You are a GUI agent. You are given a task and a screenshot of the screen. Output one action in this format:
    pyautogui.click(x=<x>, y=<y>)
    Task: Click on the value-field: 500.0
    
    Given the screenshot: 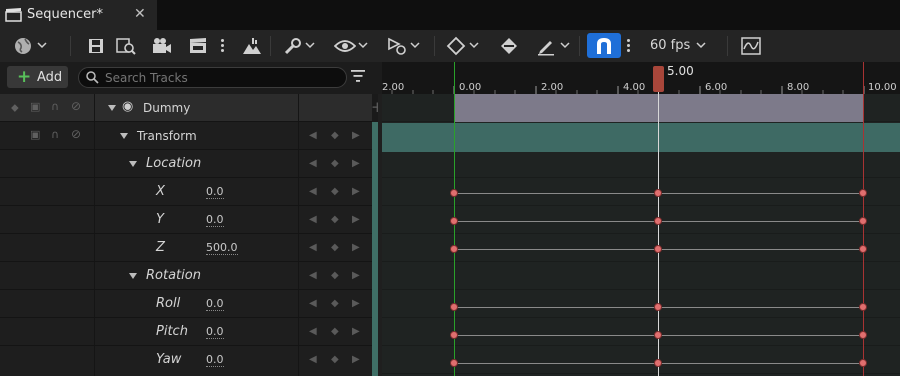 What is the action you would take?
    pyautogui.click(x=222, y=248)
    